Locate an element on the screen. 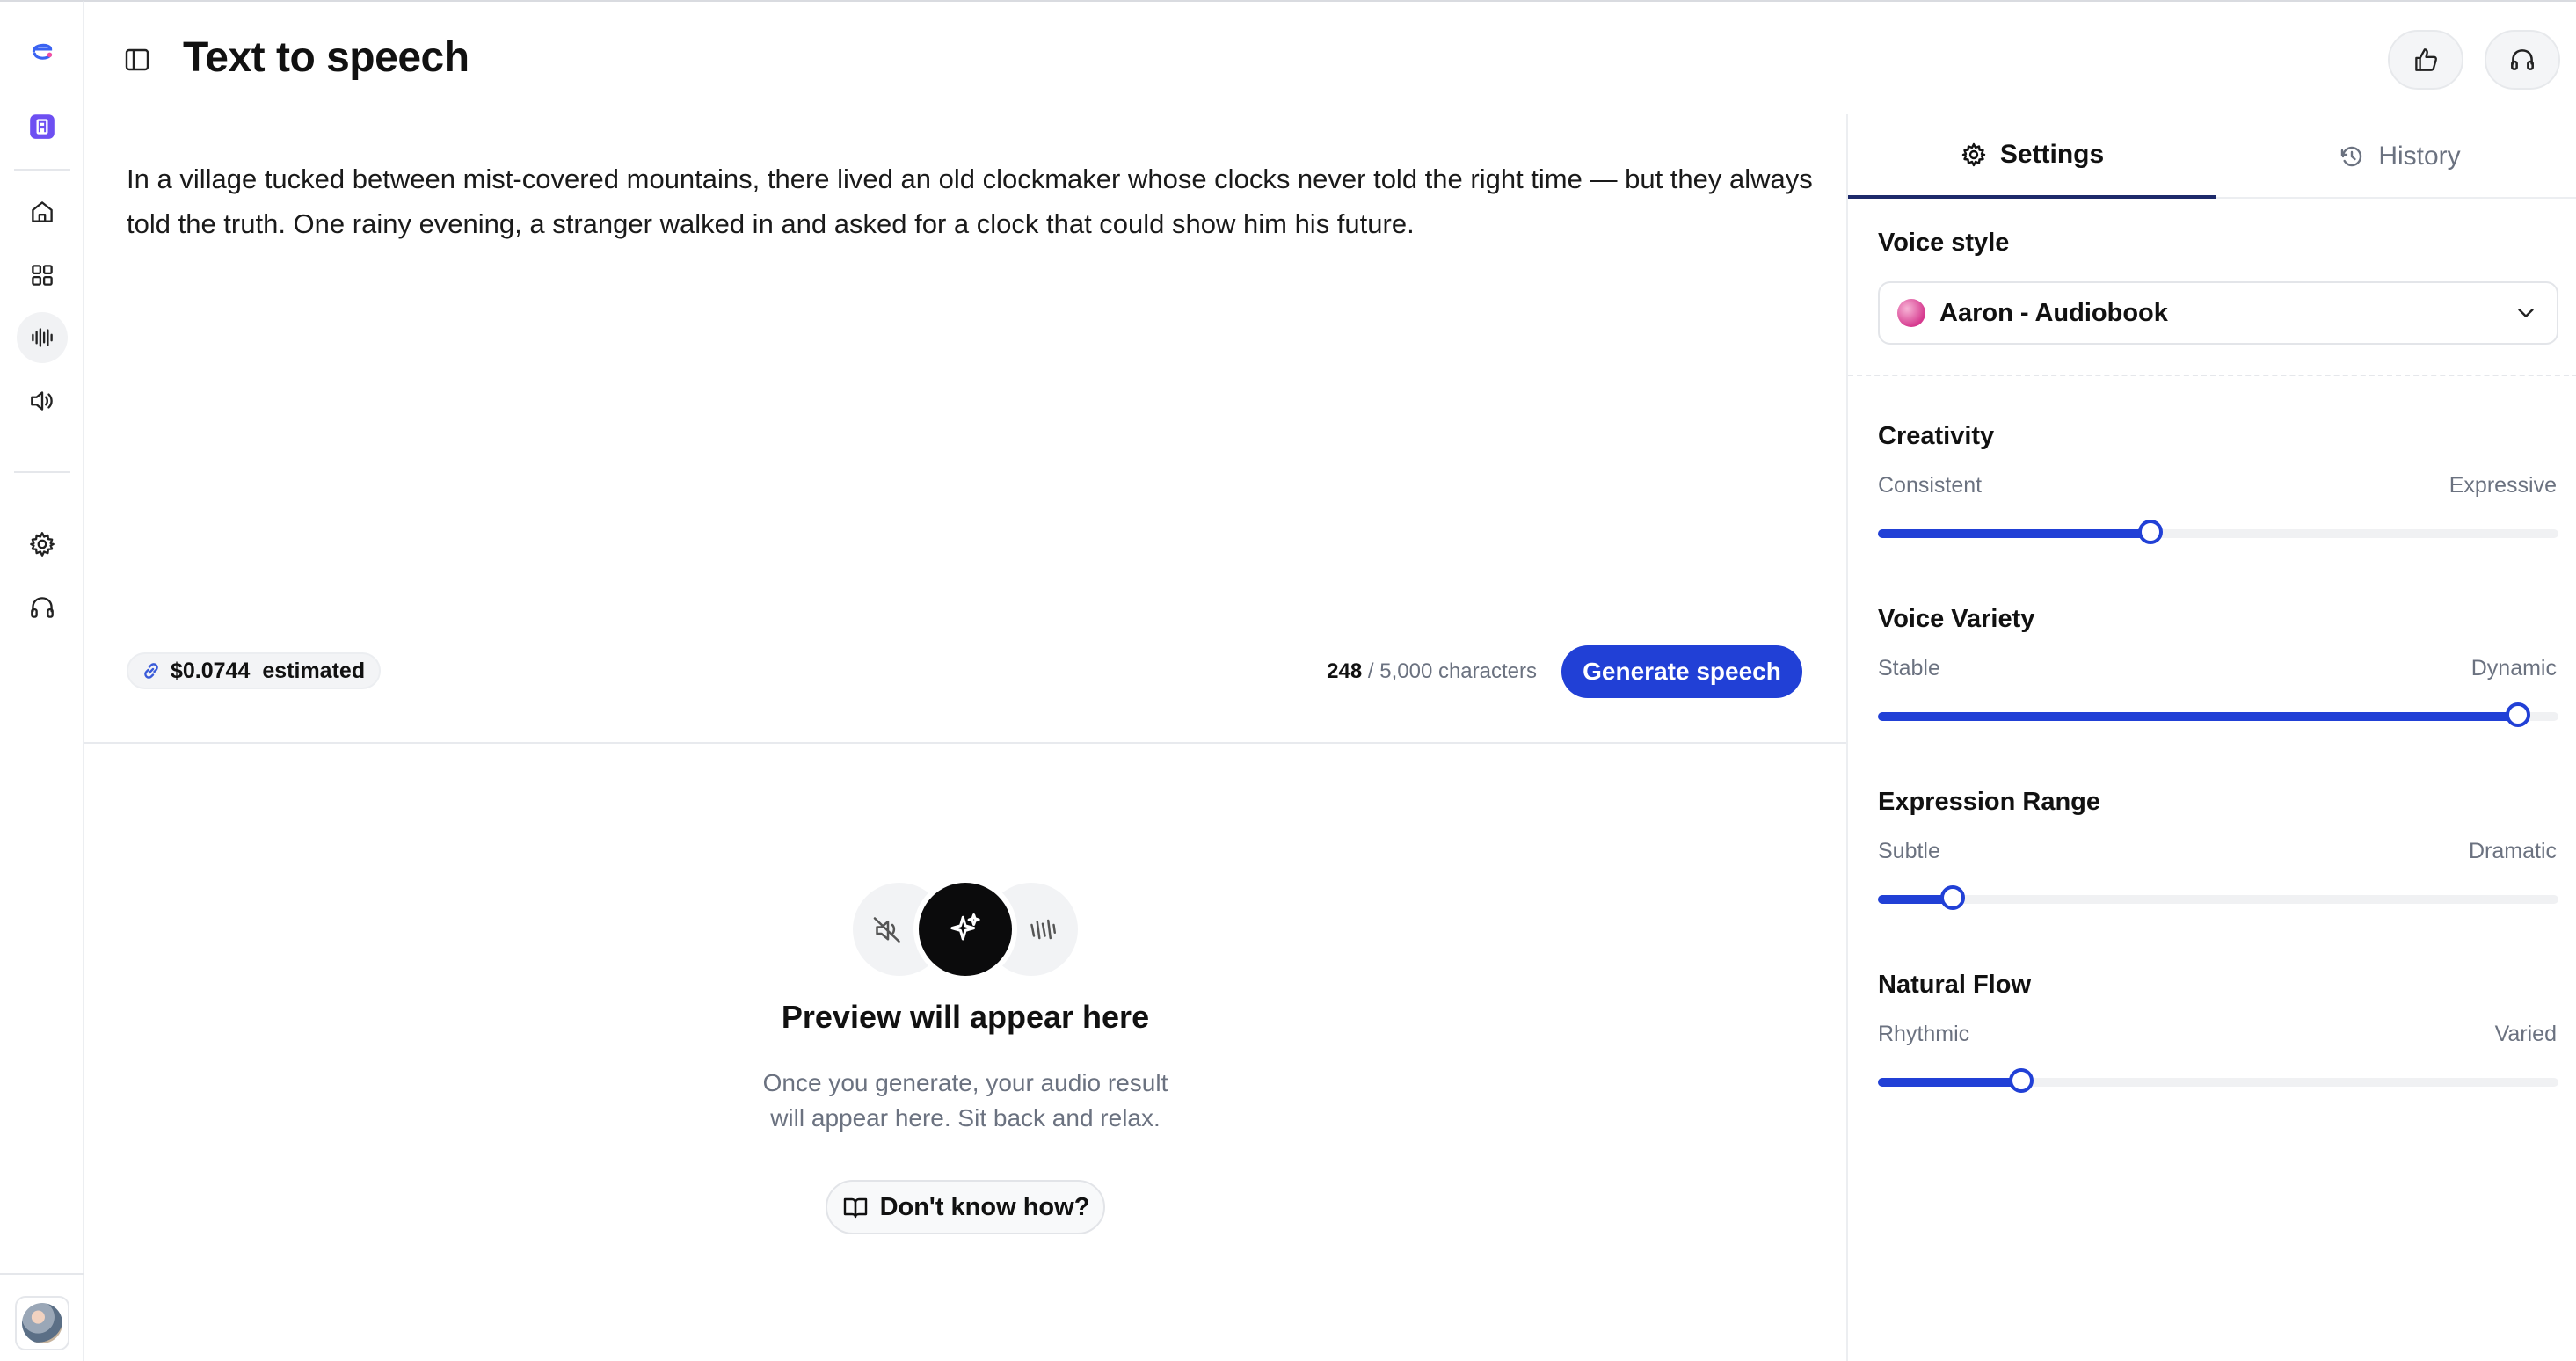 The height and width of the screenshot is (1361, 2576). tab-history: History is located at coordinates (2396, 156).